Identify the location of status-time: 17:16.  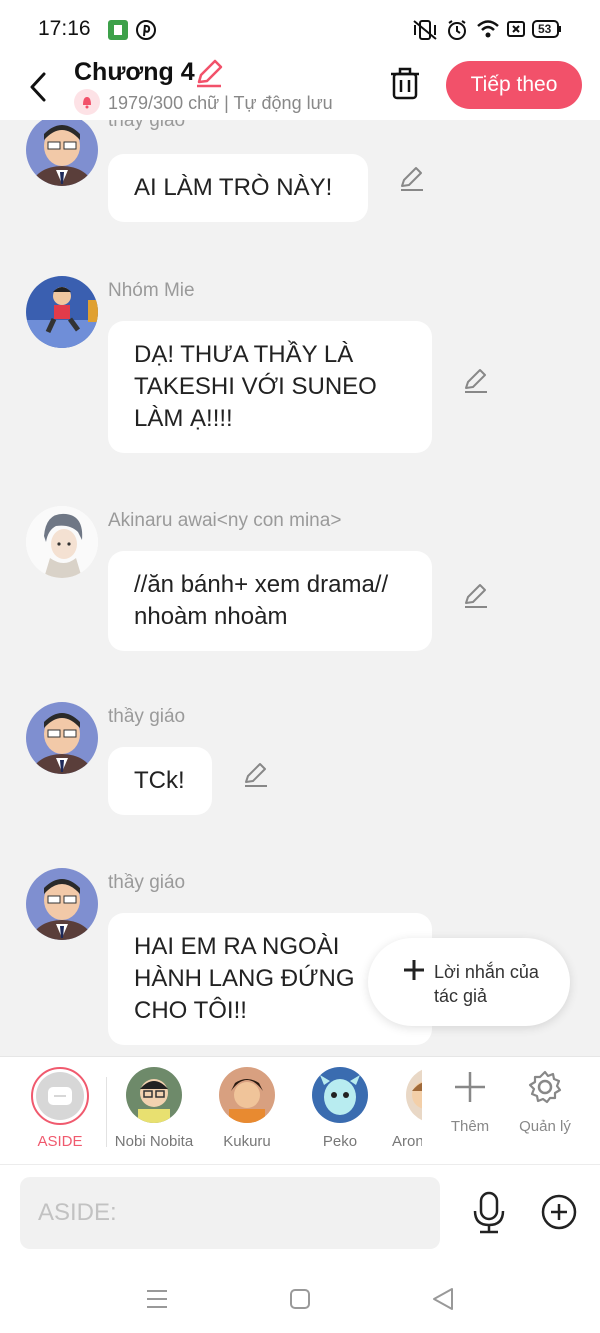
(64, 28).